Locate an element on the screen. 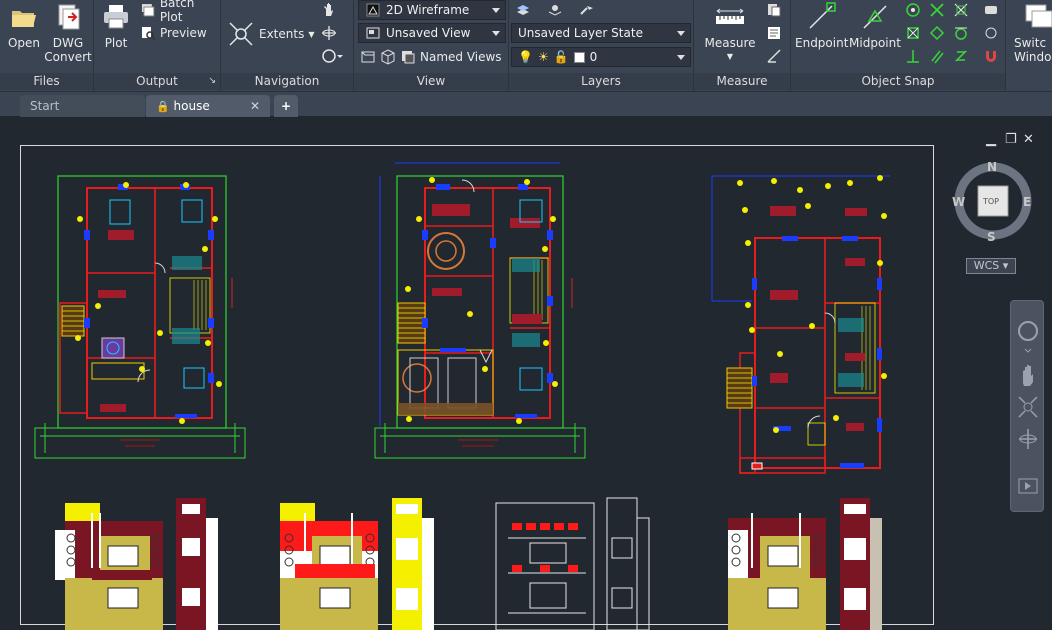 Image resolution: width=1052 pixels, height=630 pixels. new-tab-button: + is located at coordinates (286, 106).